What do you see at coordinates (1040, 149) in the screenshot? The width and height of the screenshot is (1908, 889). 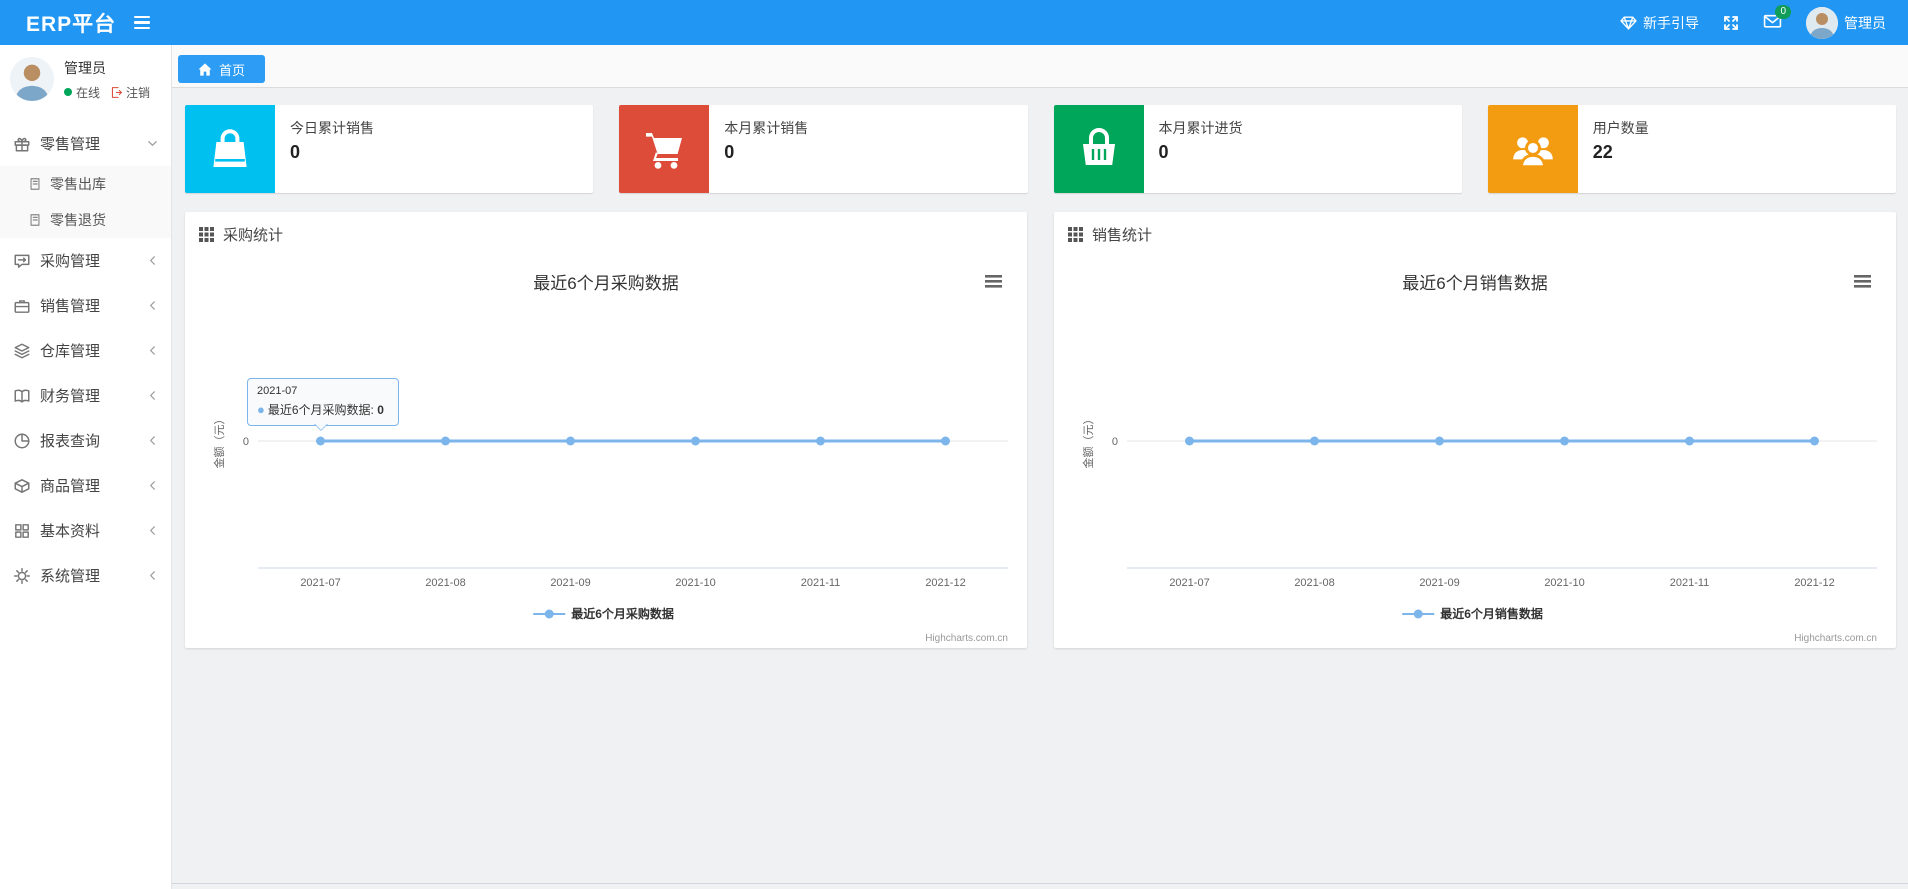 I see `stat-cards-row: 今日累计销售 0 本月累计销售 0 本月累计进货 0 用户数量 22` at bounding box center [1040, 149].